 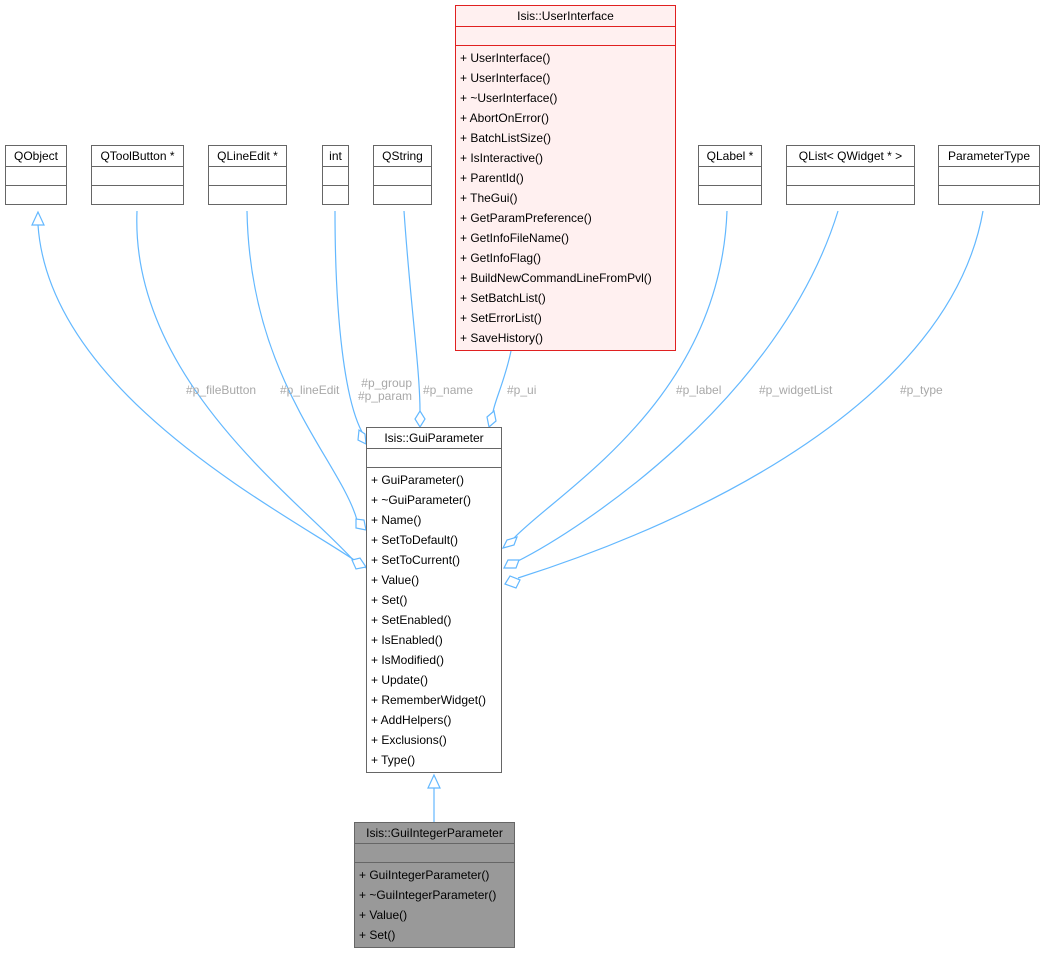 I want to click on class-operation: + AddHelpers(), so click(x=411, y=720).